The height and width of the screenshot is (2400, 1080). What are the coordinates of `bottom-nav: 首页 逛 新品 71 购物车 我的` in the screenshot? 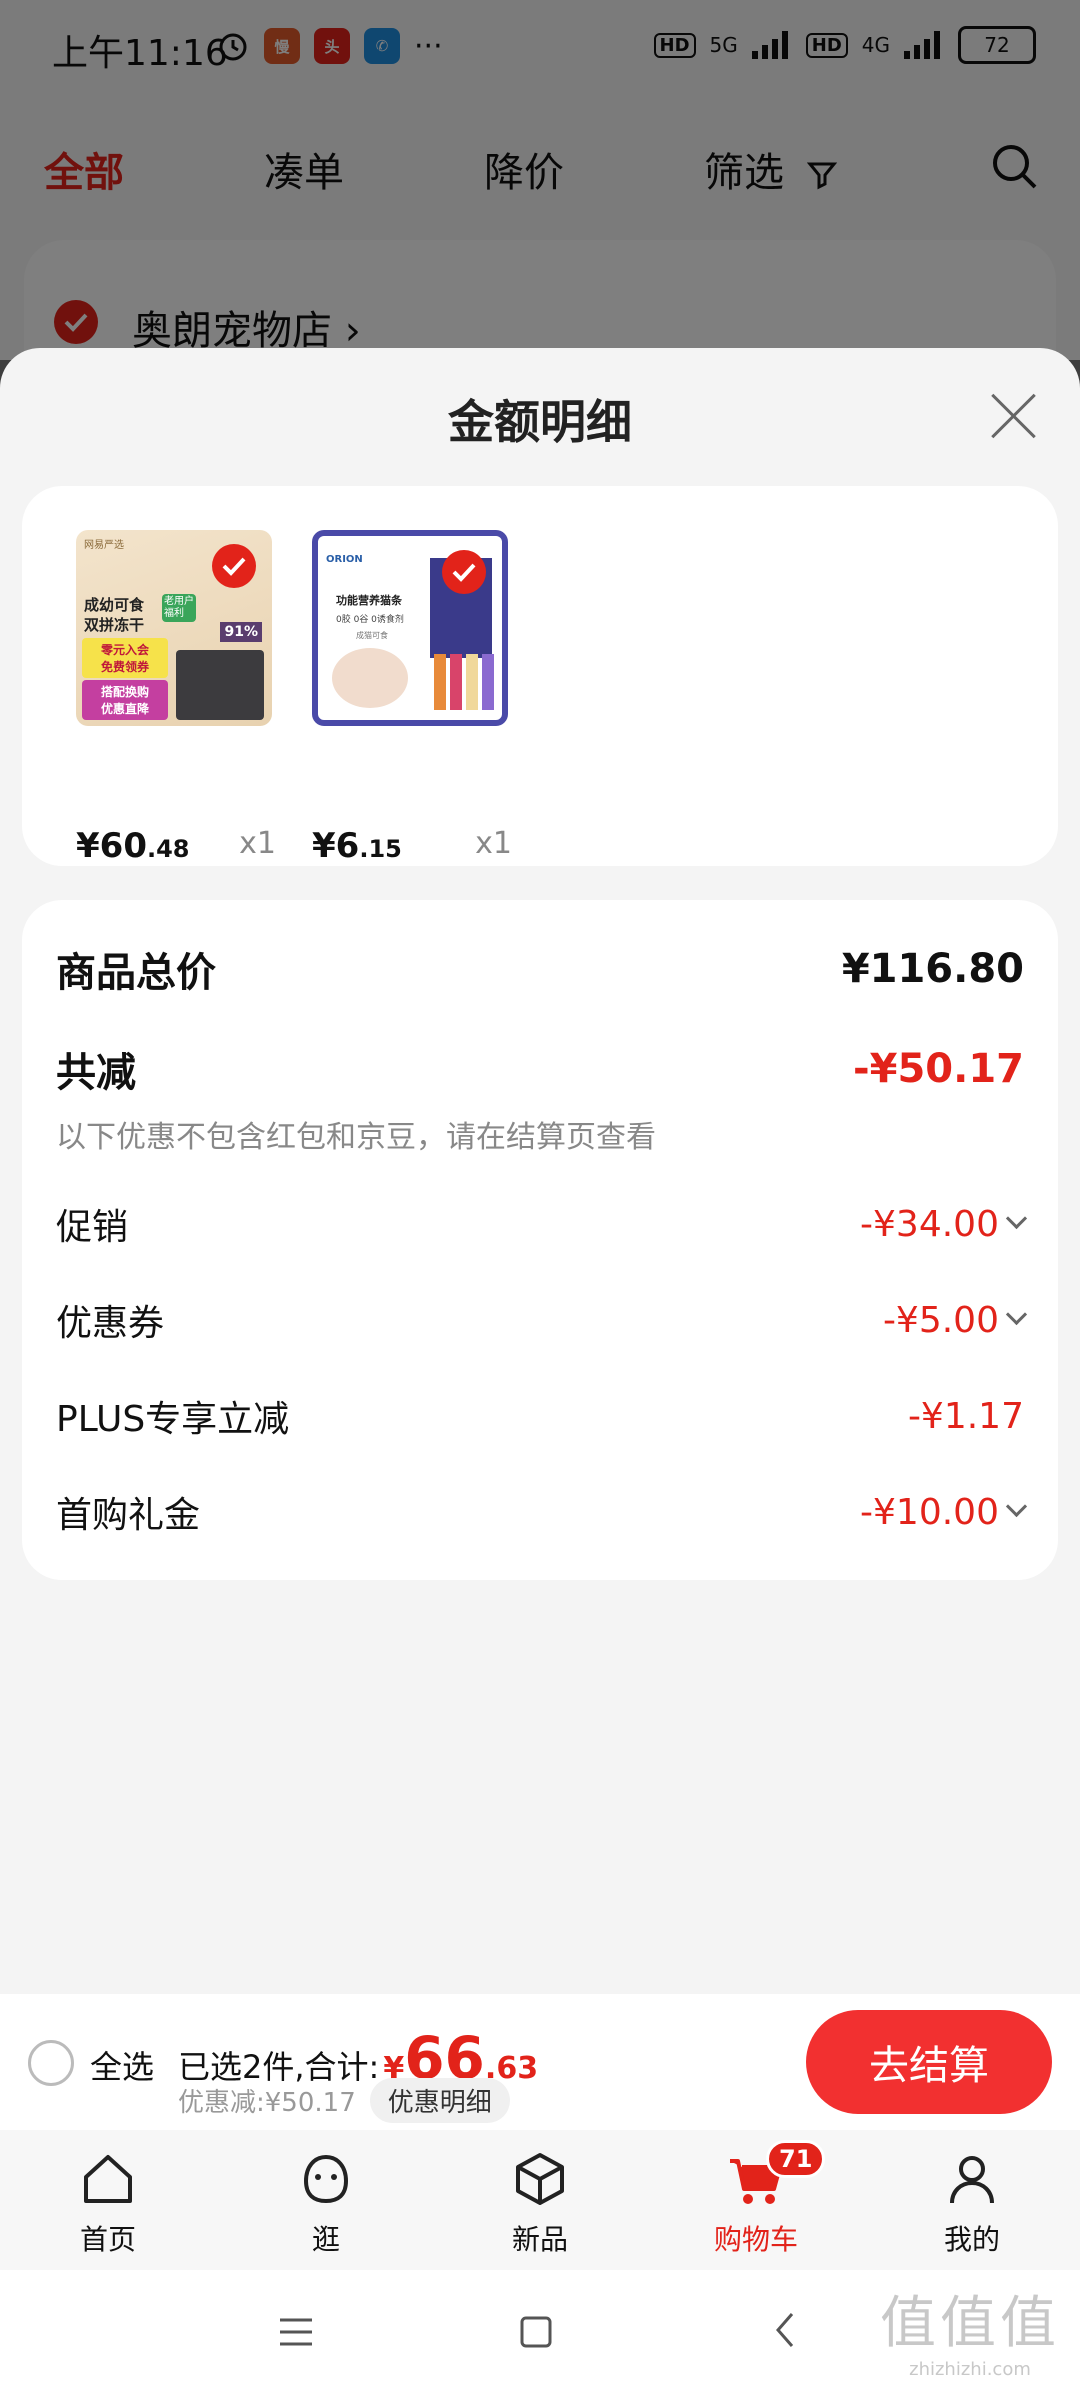 It's located at (540, 2200).